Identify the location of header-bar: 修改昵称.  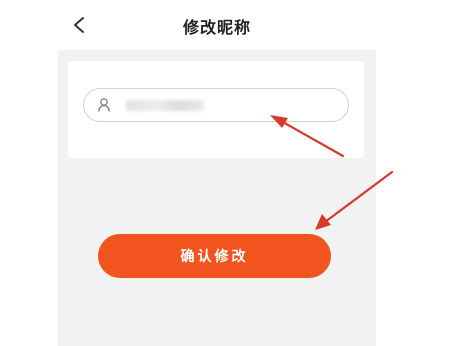
(217, 25).